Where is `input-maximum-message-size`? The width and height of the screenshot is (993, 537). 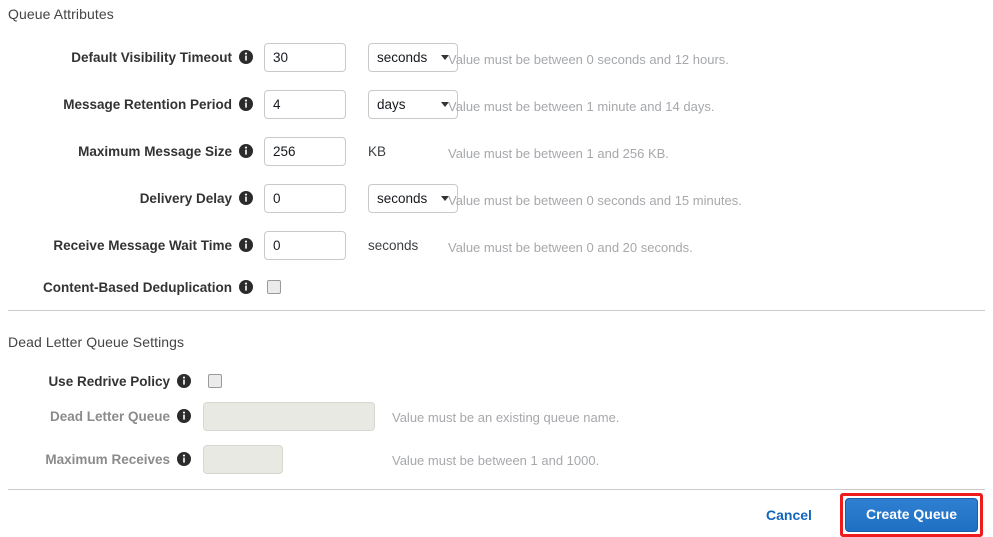
input-maximum-message-size is located at coordinates (305, 151).